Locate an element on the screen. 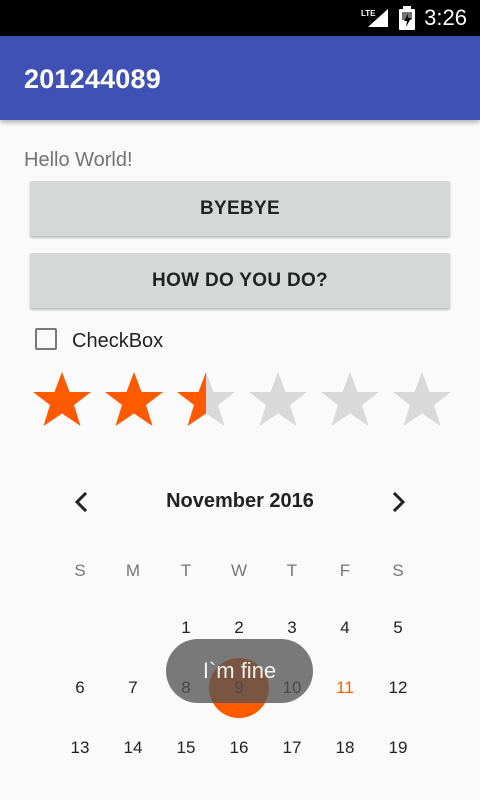  calendar-day: 19 is located at coordinates (398, 748).